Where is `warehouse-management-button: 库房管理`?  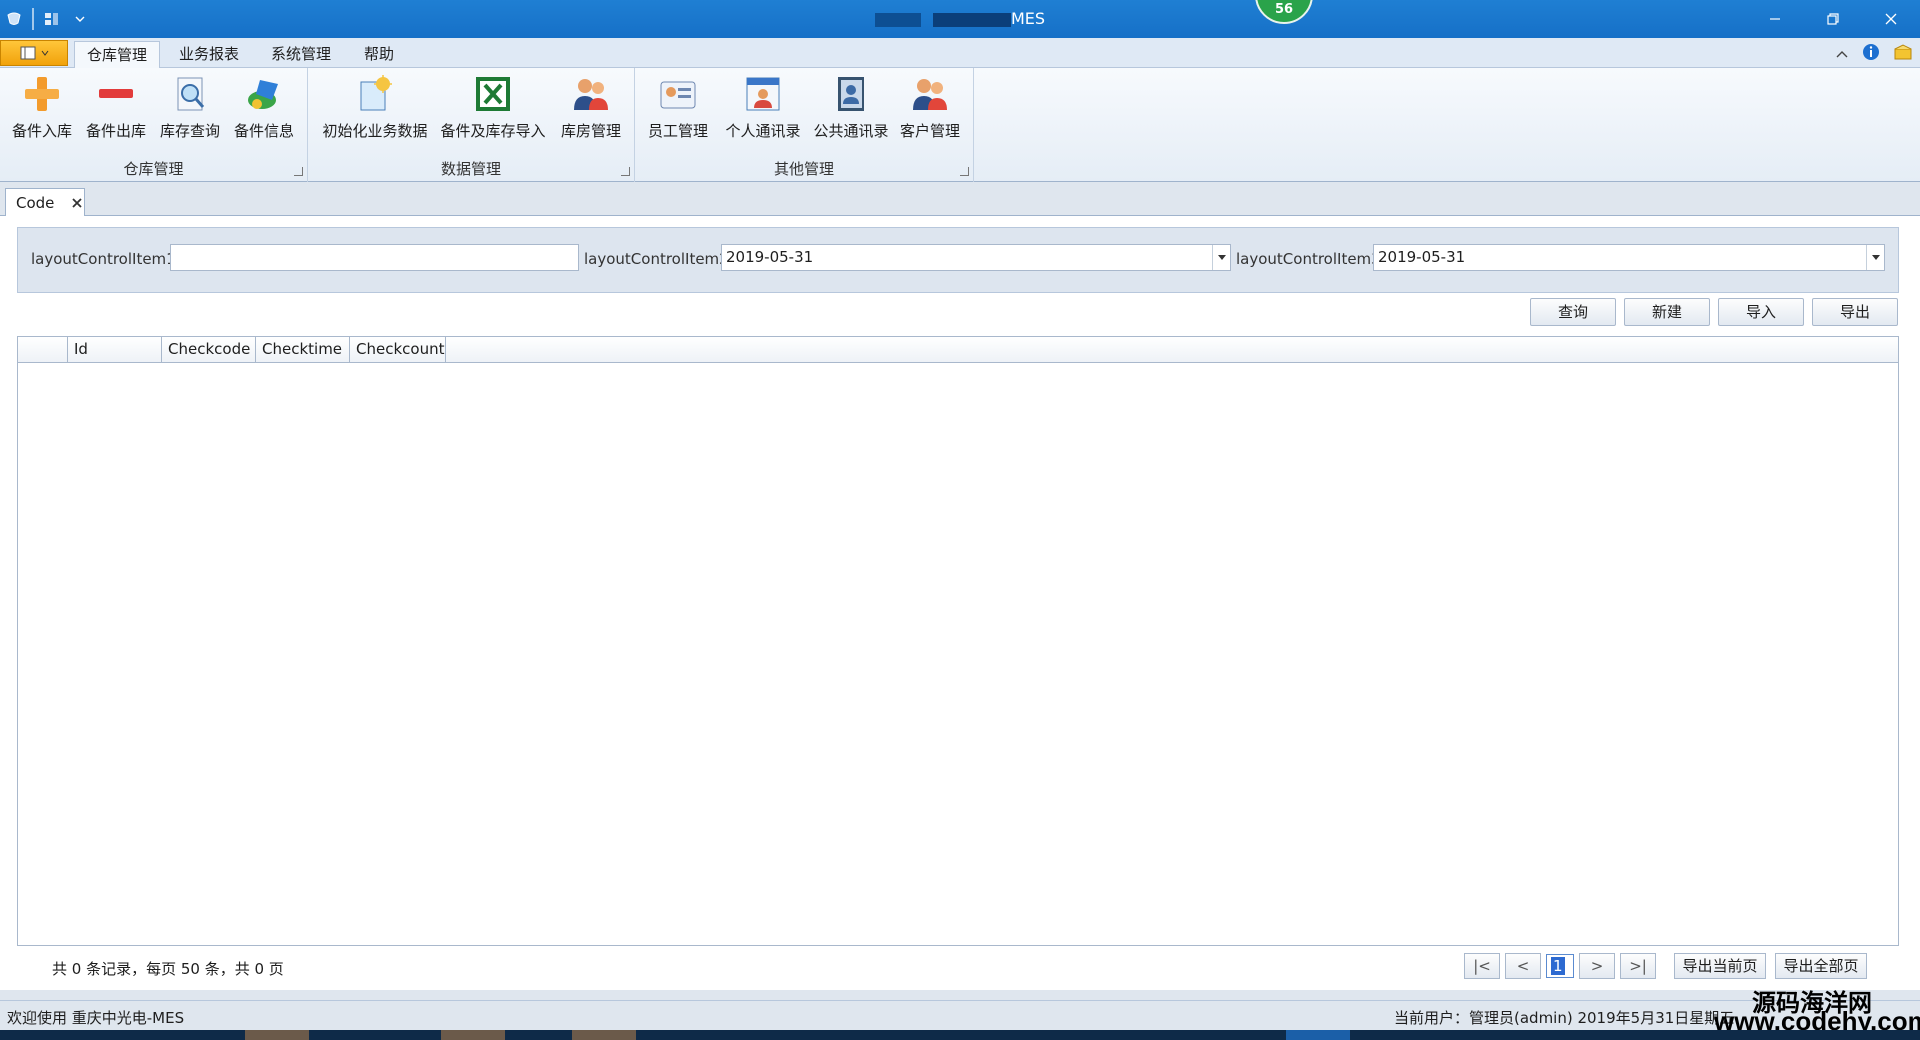 warehouse-management-button: 库房管理 is located at coordinates (591, 107).